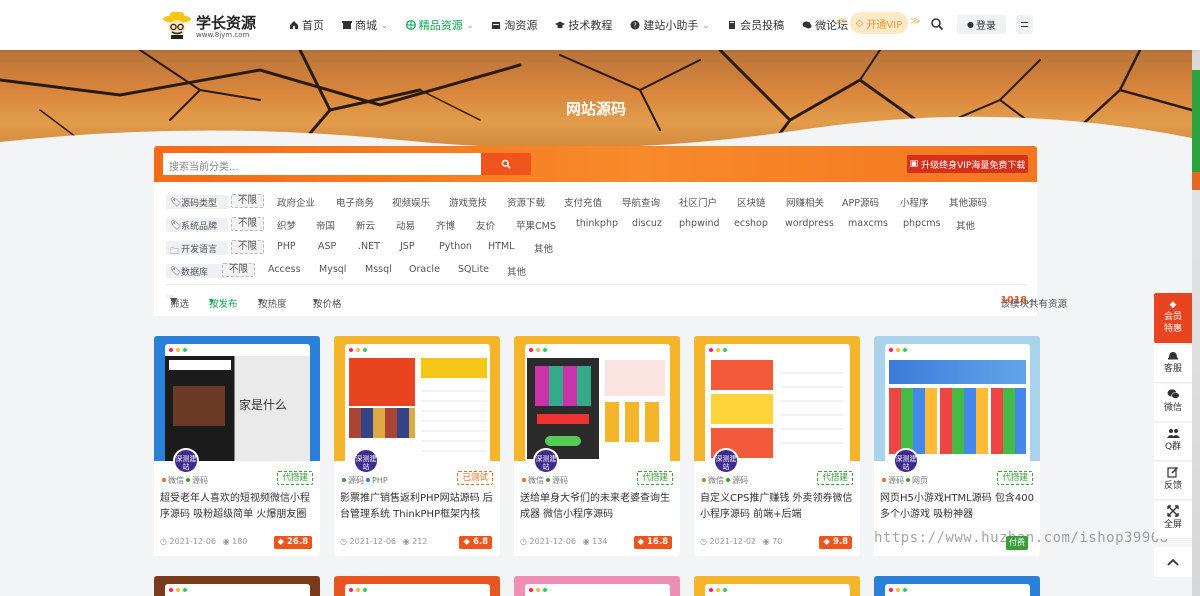 Image resolution: width=1200 pixels, height=596 pixels. What do you see at coordinates (751, 223) in the screenshot?
I see `filter-option: ecshop` at bounding box center [751, 223].